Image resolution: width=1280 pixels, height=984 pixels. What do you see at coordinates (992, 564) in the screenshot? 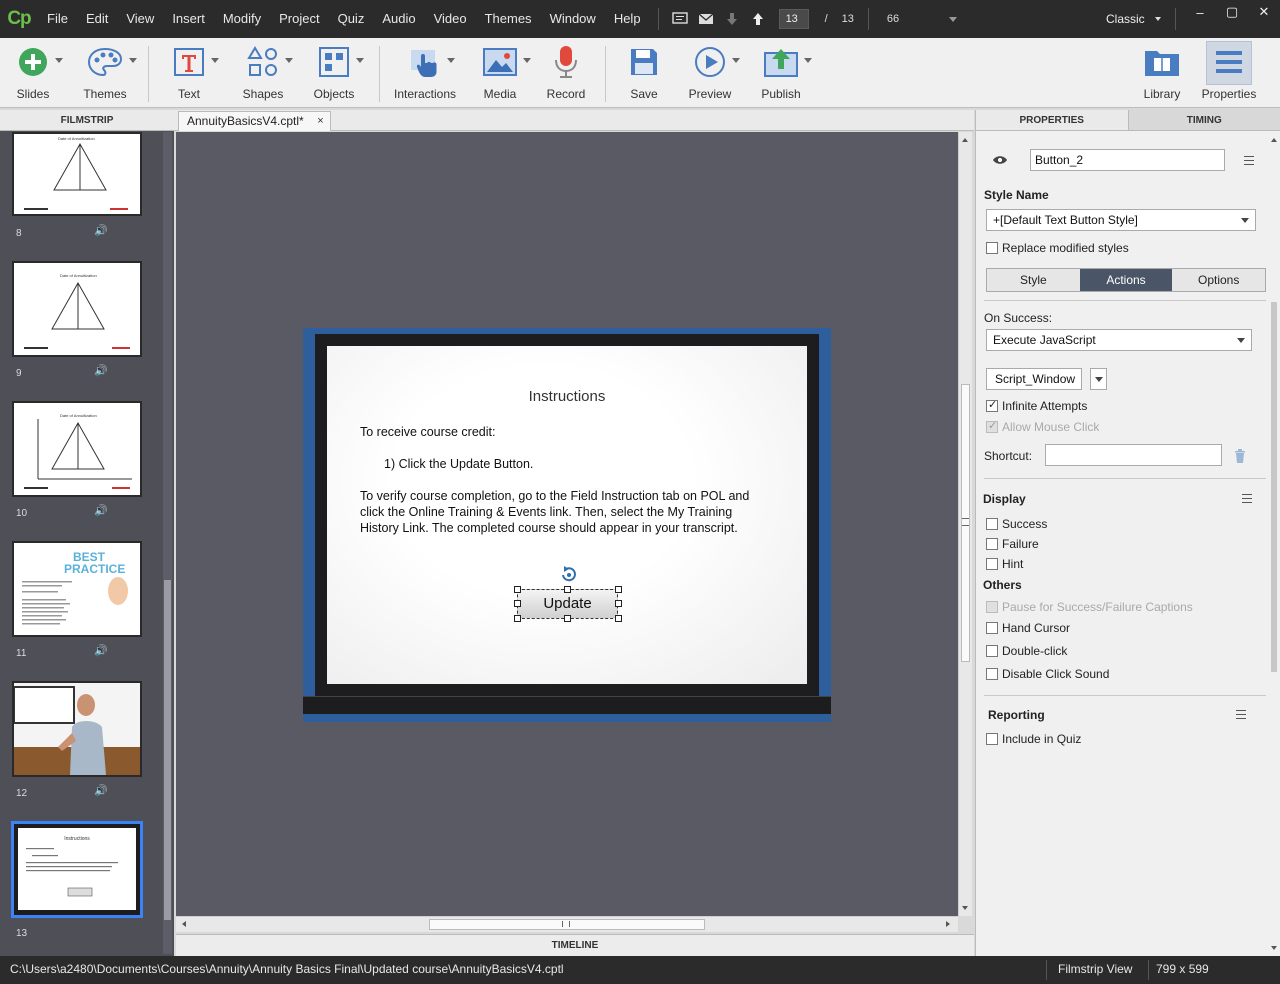
I see `hint-checkbox` at bounding box center [992, 564].